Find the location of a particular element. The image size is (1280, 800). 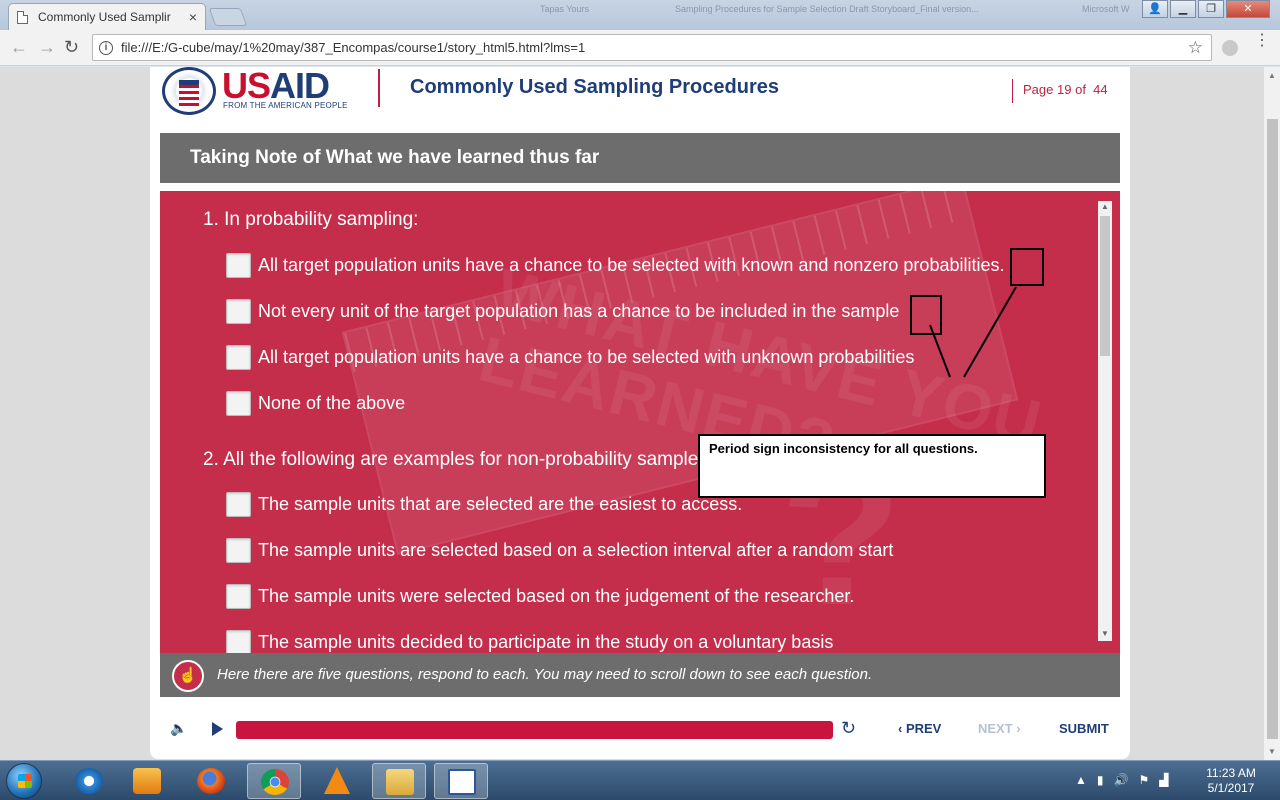

volume-icon: 🔈 is located at coordinates (178, 728).